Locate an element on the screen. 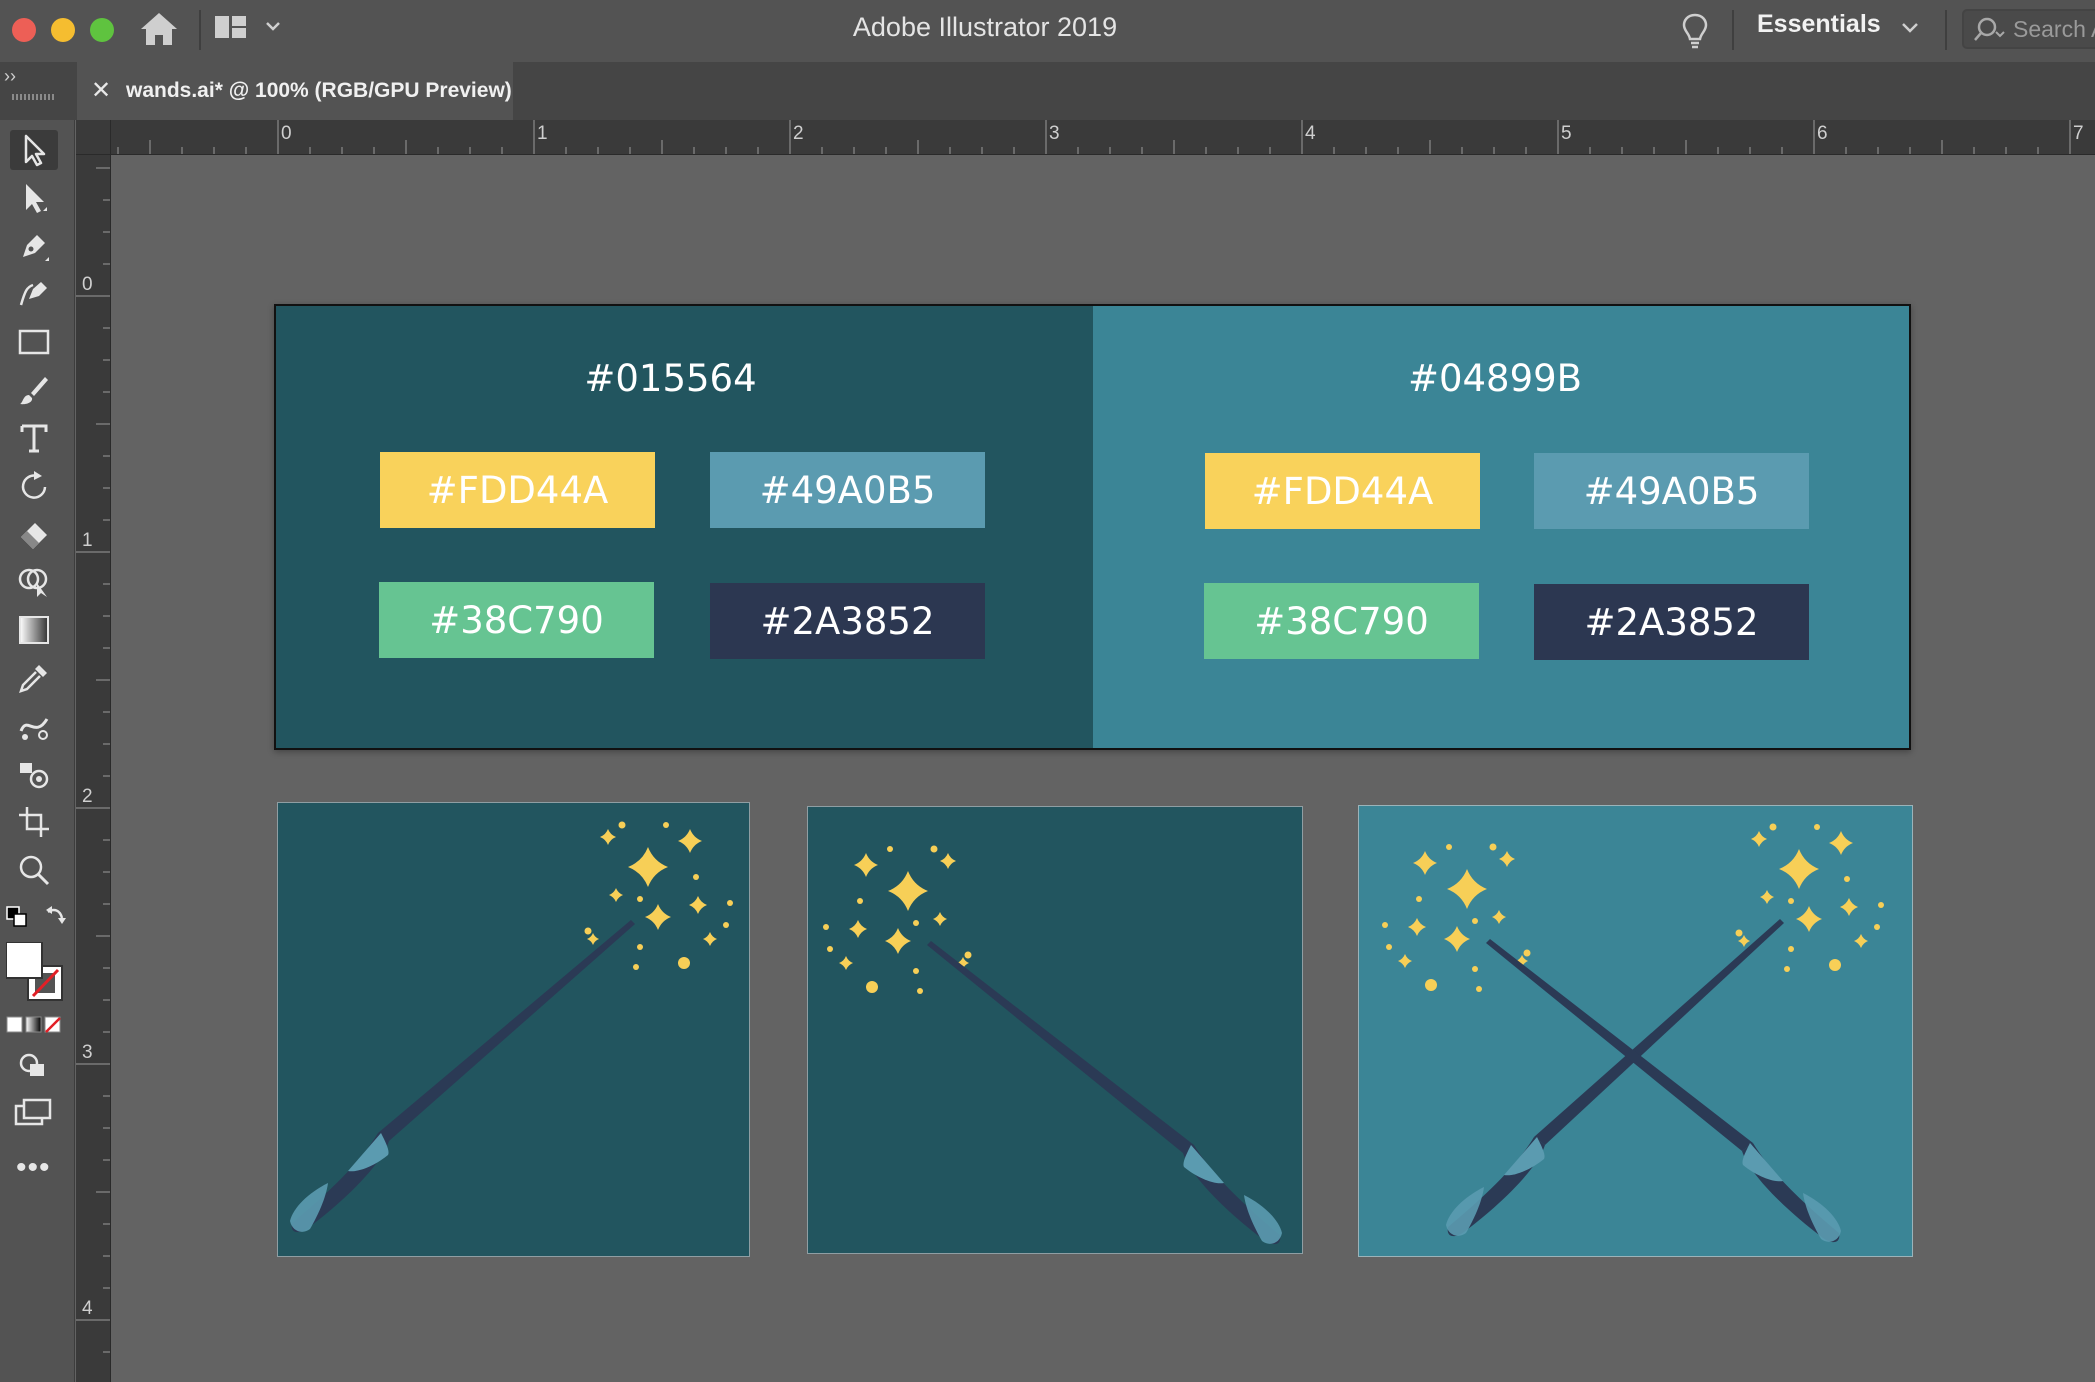  ruler-label: 4 is located at coordinates (1310, 133).